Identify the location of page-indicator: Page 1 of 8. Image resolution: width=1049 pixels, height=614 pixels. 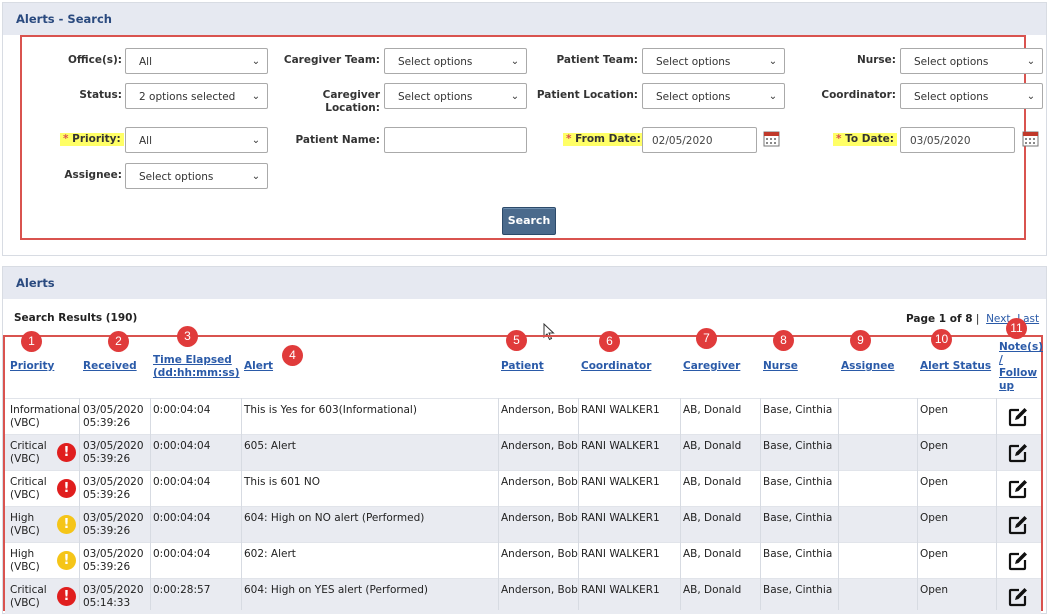
(939, 319).